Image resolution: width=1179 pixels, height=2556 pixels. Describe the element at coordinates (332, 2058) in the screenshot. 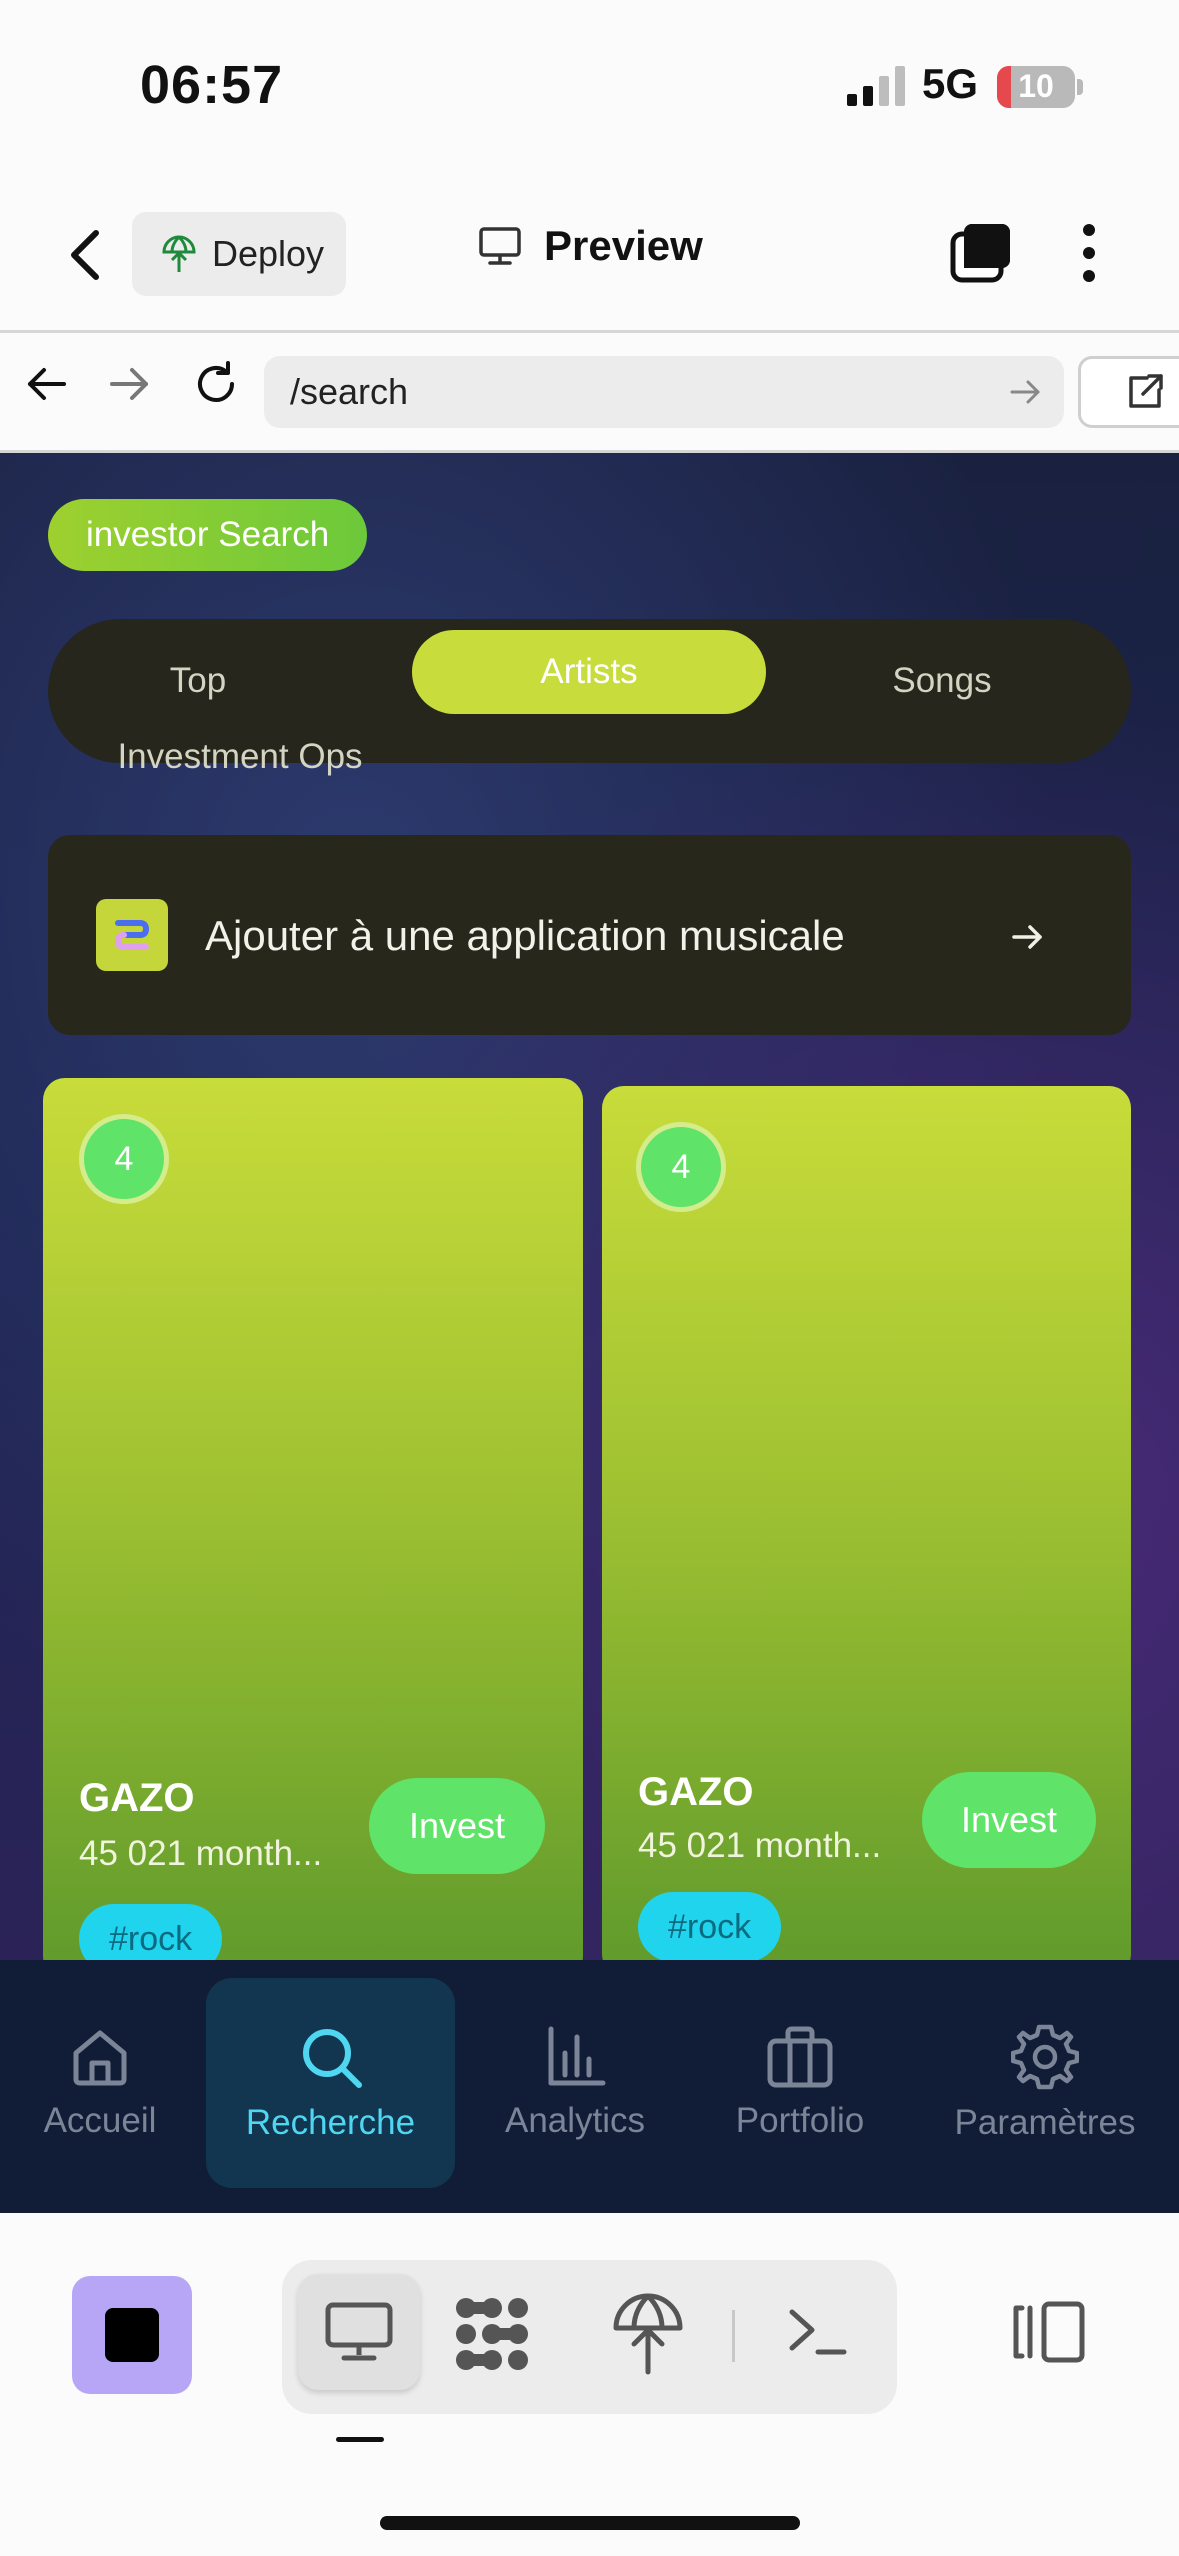

I see `search-icon` at that location.